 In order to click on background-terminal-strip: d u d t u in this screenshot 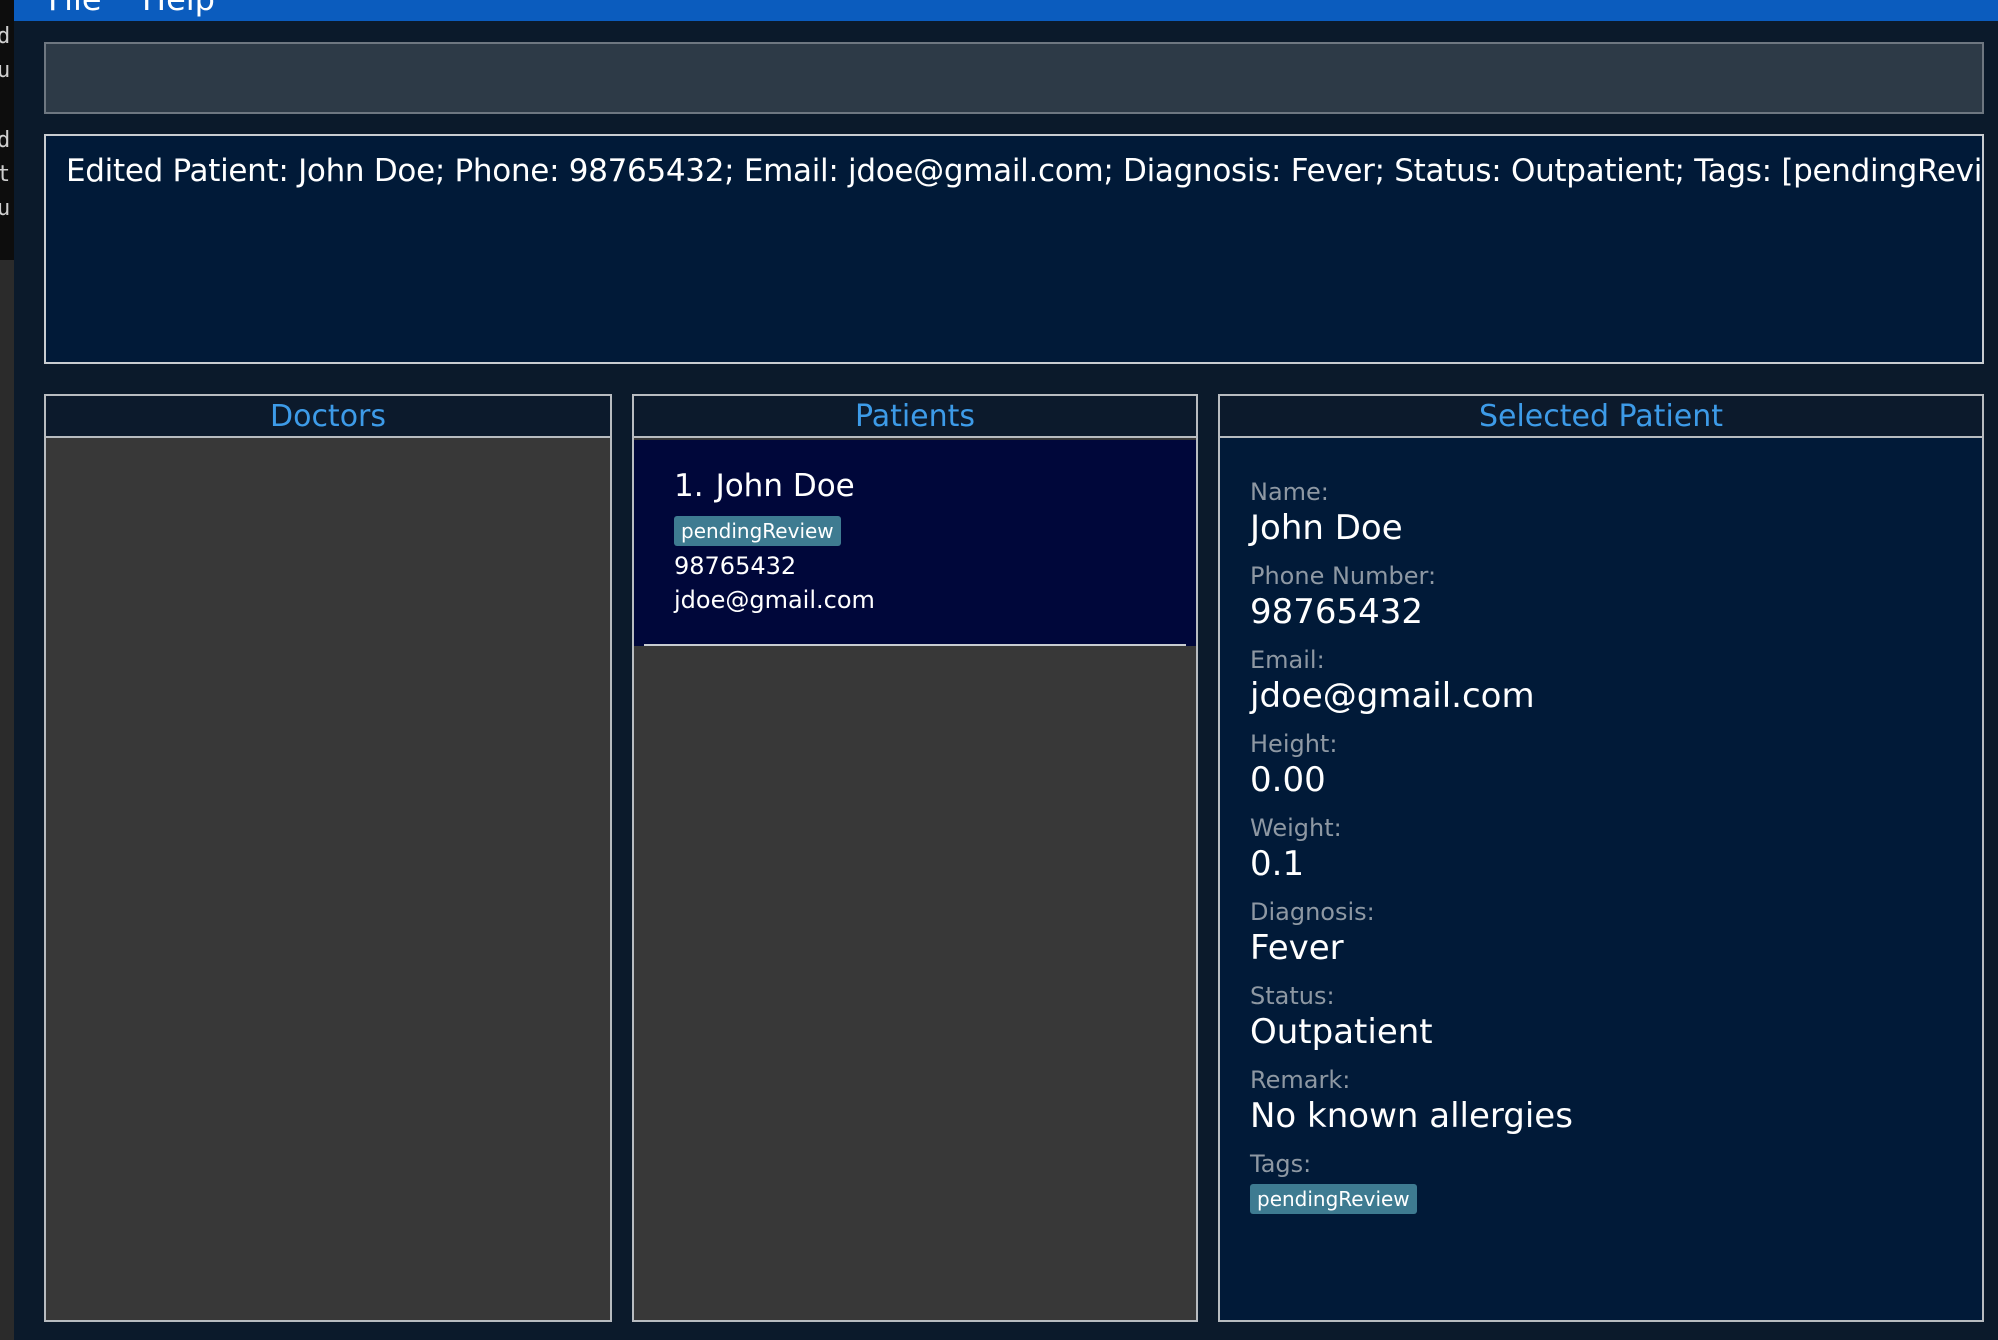, I will do `click(7, 670)`.